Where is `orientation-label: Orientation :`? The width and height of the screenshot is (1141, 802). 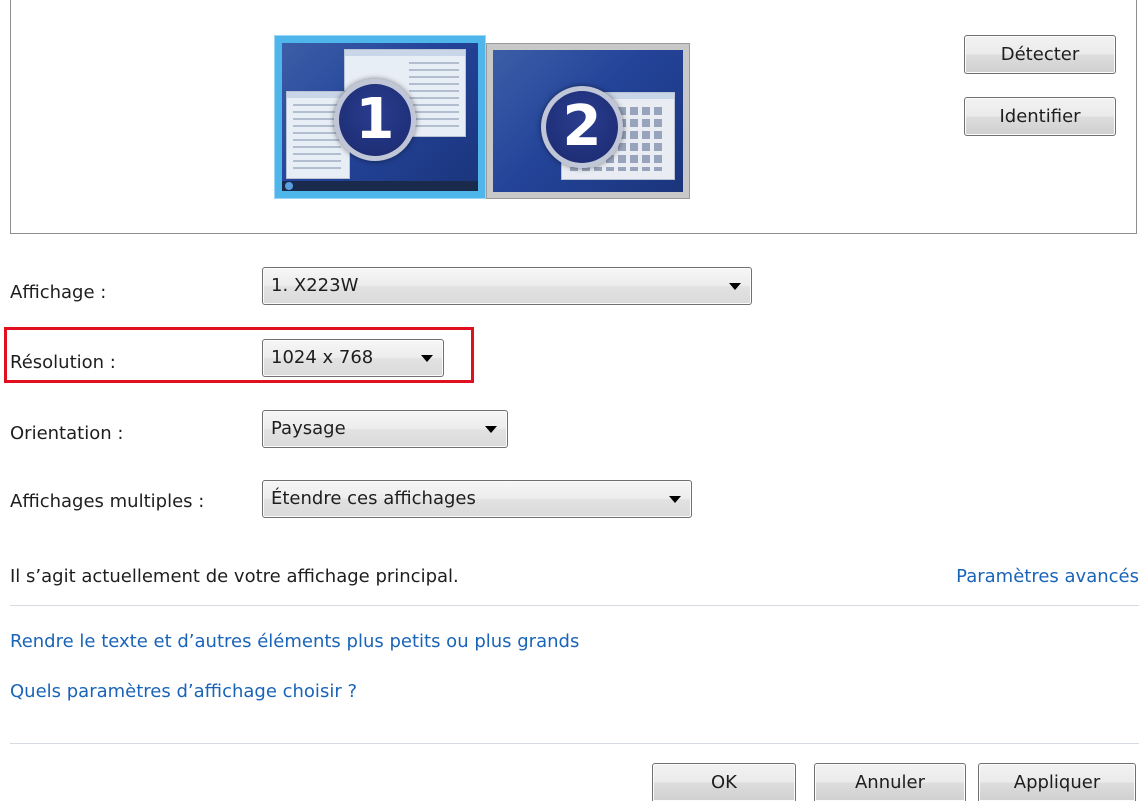
orientation-label: Orientation : is located at coordinates (67, 433).